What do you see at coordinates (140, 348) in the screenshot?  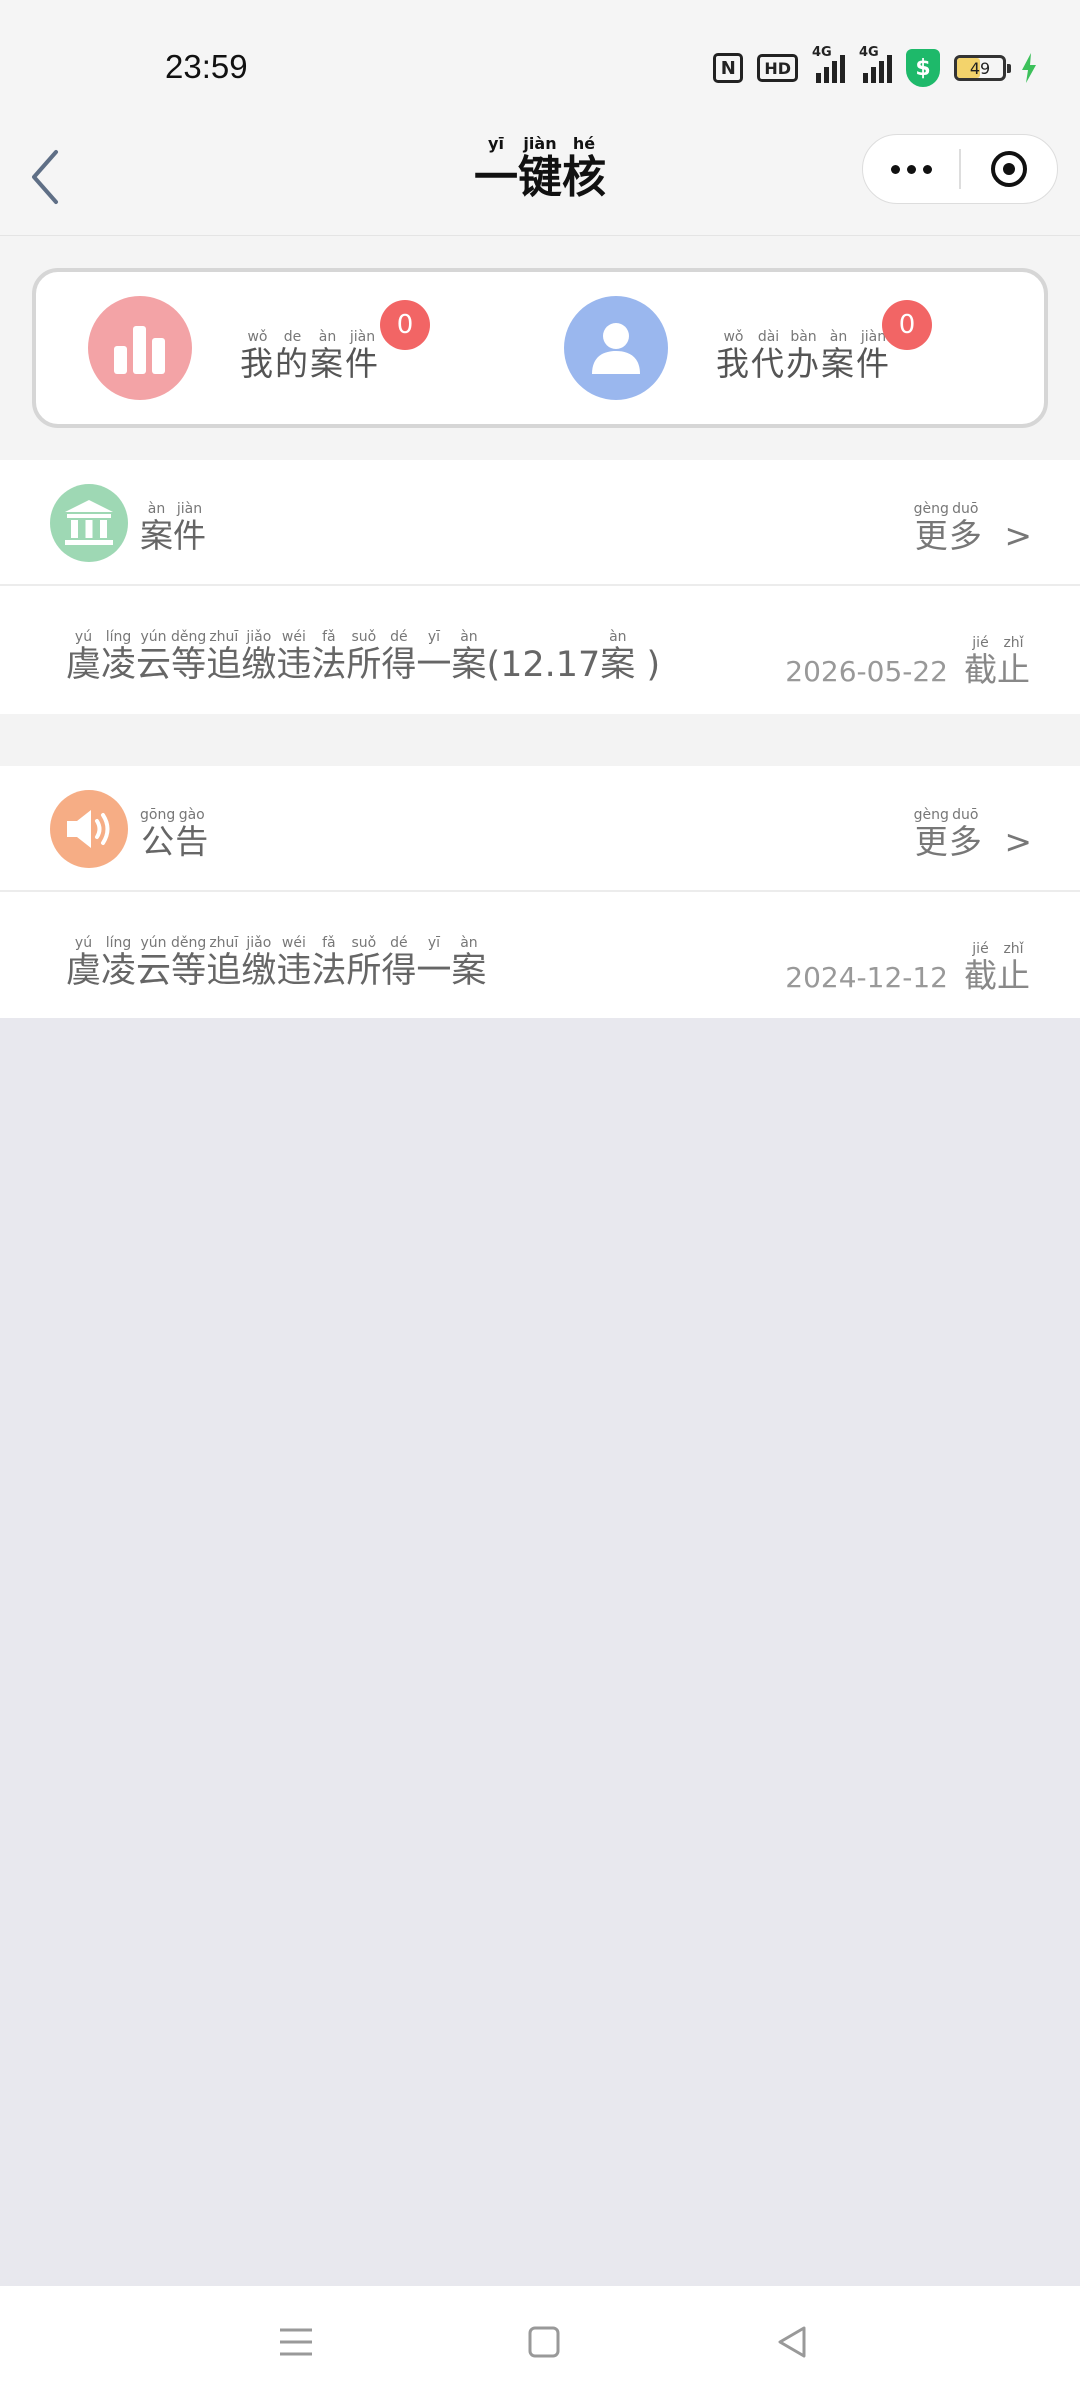 I see `bar-chart-icon` at bounding box center [140, 348].